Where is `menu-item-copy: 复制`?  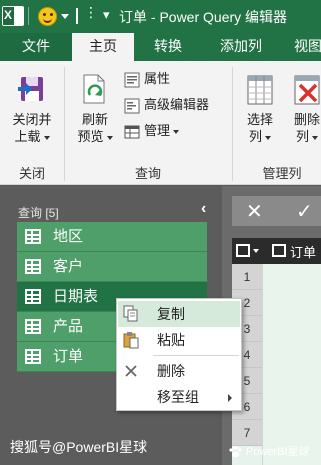
menu-item-copy: 复制 is located at coordinates (179, 314).